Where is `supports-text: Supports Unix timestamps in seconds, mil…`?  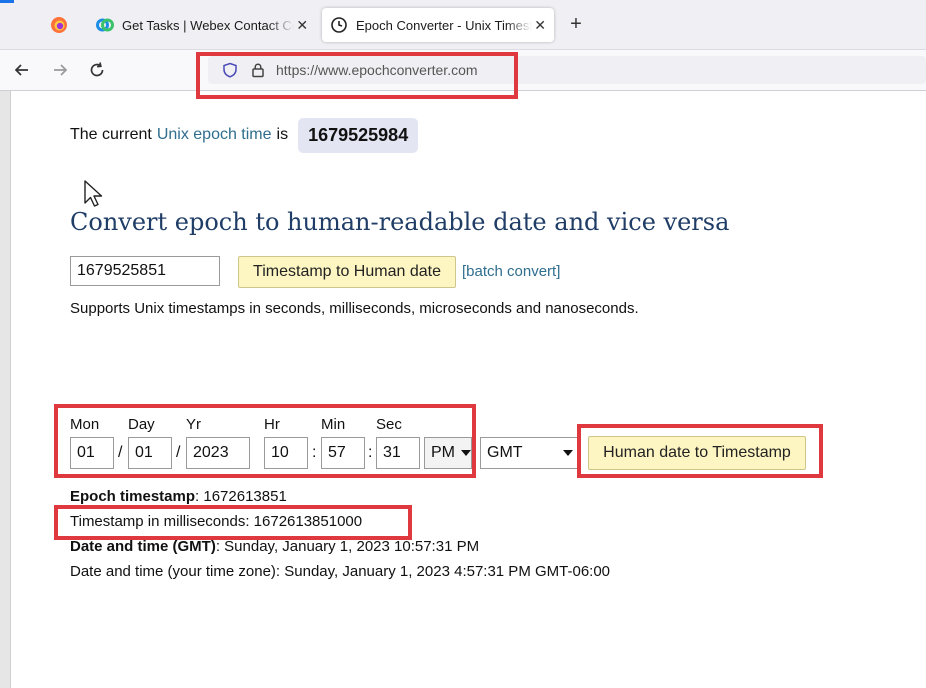
supports-text: Supports Unix timestamps in seconds, mil… is located at coordinates (354, 308).